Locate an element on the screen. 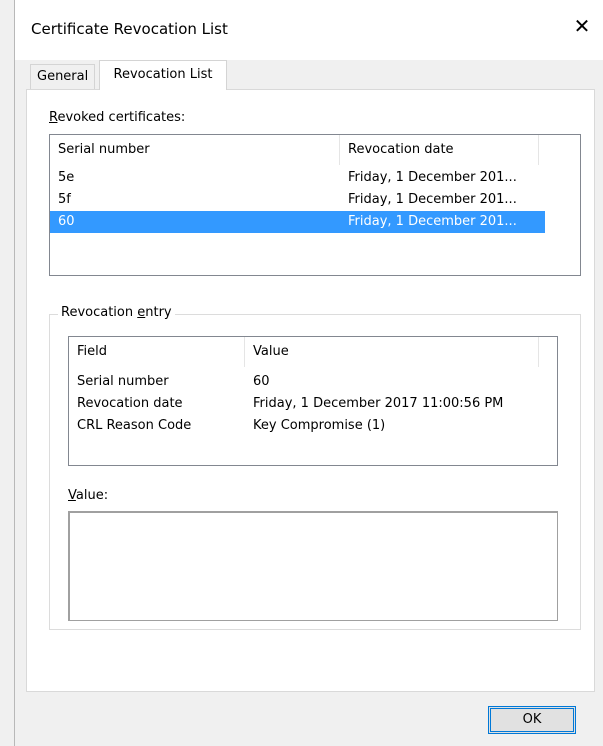  tab-general: General is located at coordinates (63, 77).